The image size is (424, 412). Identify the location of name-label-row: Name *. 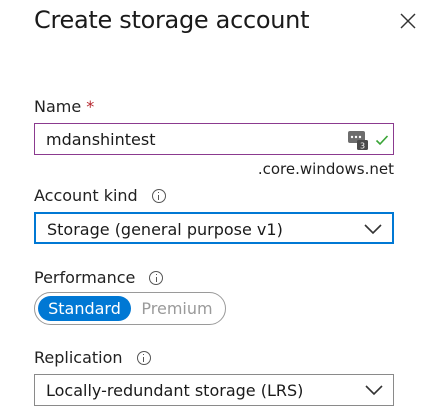
(64, 106).